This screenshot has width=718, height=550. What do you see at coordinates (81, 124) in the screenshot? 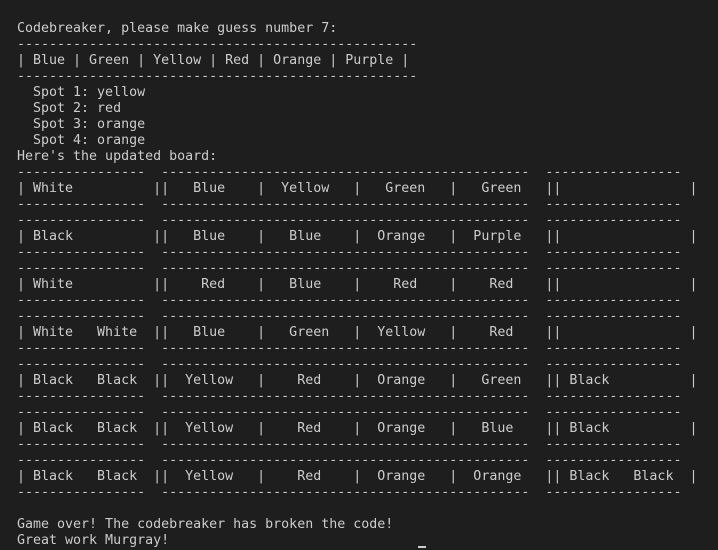
I see `spot-3-line: Spot 3: orange` at bounding box center [81, 124].